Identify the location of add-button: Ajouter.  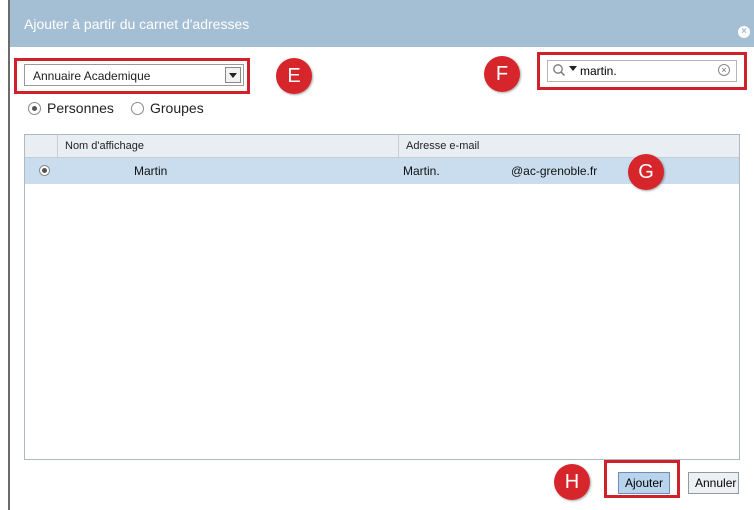
(644, 483).